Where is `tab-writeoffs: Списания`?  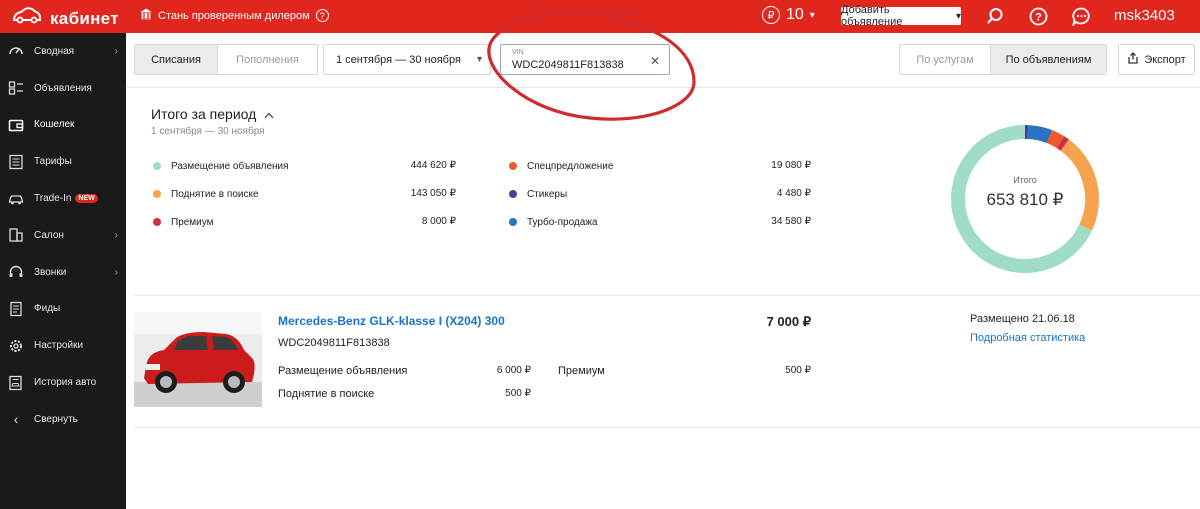 tab-writeoffs: Списания is located at coordinates (176, 59).